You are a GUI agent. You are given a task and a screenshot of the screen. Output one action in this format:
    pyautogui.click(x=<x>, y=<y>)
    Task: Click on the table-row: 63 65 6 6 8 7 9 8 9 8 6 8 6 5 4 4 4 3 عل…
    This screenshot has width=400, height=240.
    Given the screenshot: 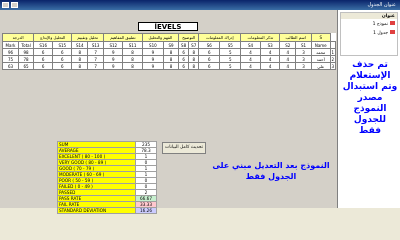 What is the action you would take?
    pyautogui.click(x=169, y=66)
    